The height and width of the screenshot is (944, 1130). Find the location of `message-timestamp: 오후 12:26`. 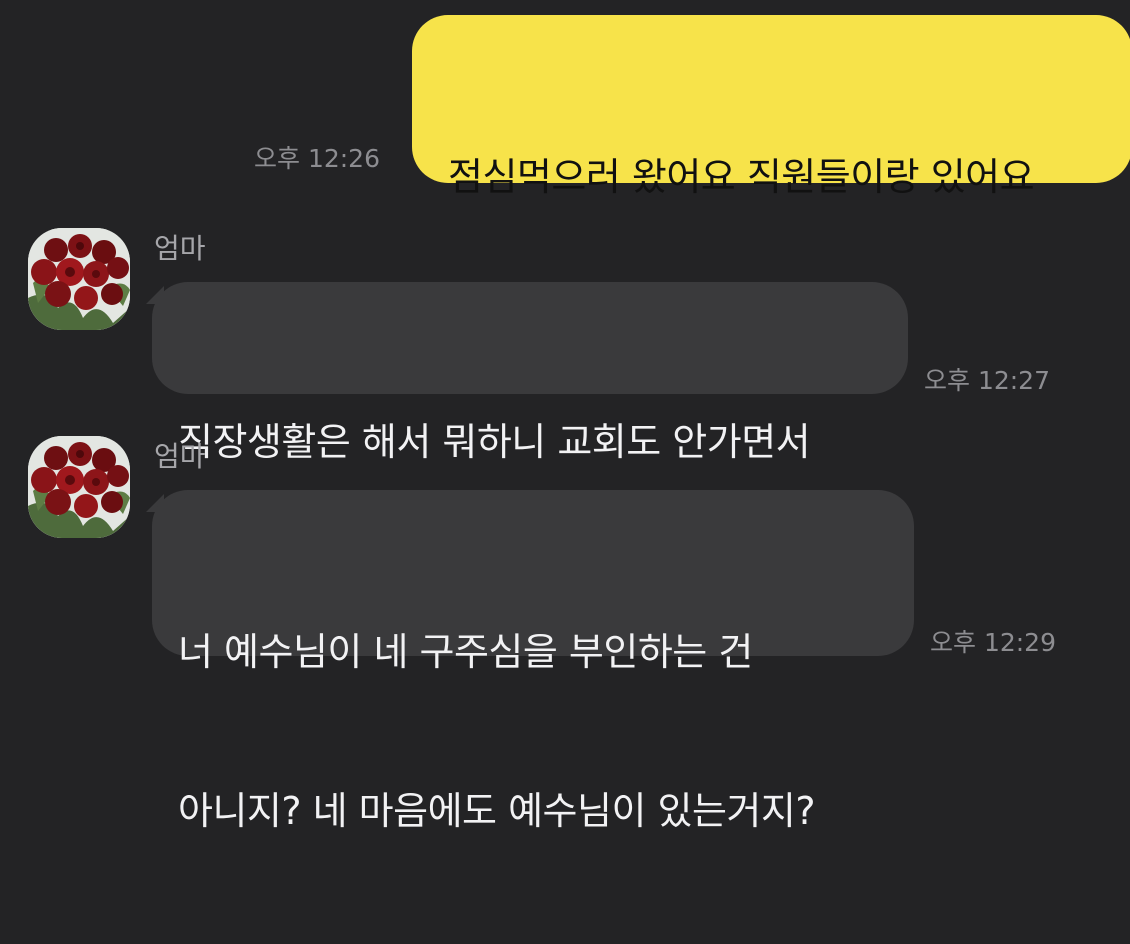

message-timestamp: 오후 12:26 is located at coordinates (317, 158).